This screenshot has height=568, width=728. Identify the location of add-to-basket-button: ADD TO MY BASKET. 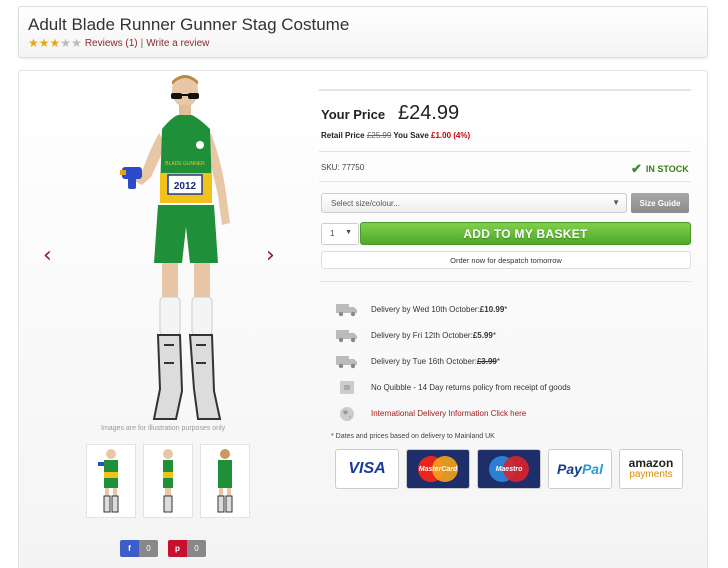
(525, 233).